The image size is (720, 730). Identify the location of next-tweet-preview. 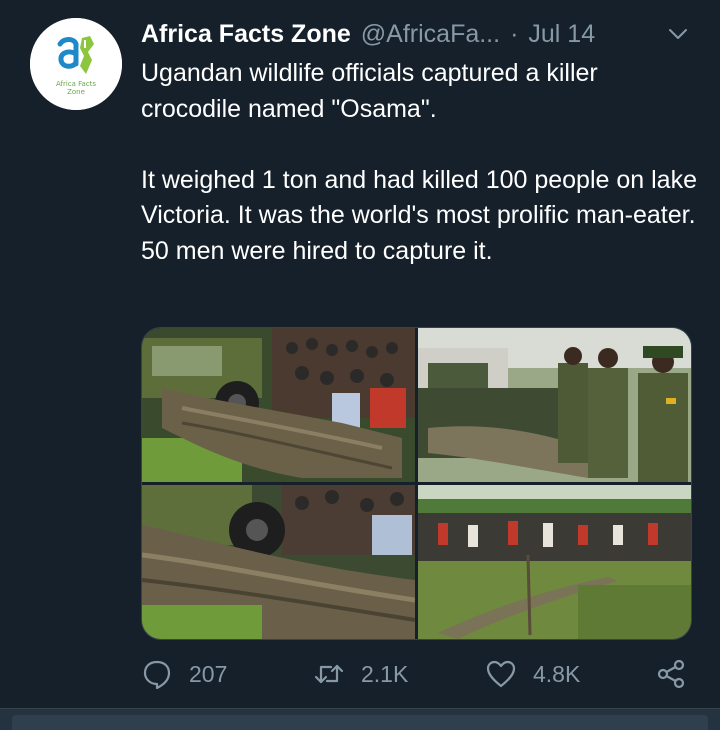
(360, 722).